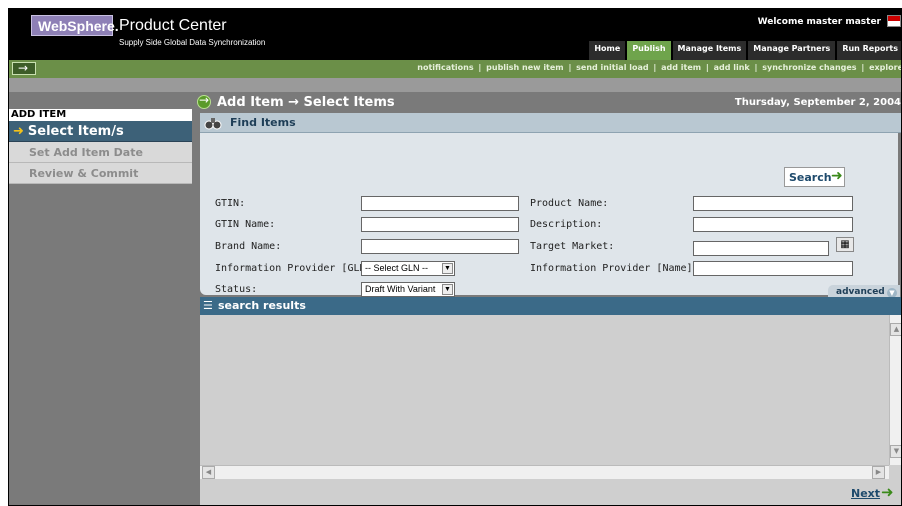 This screenshot has width=902, height=506. I want to click on nav-link-notifications: notifications, so click(445, 67).